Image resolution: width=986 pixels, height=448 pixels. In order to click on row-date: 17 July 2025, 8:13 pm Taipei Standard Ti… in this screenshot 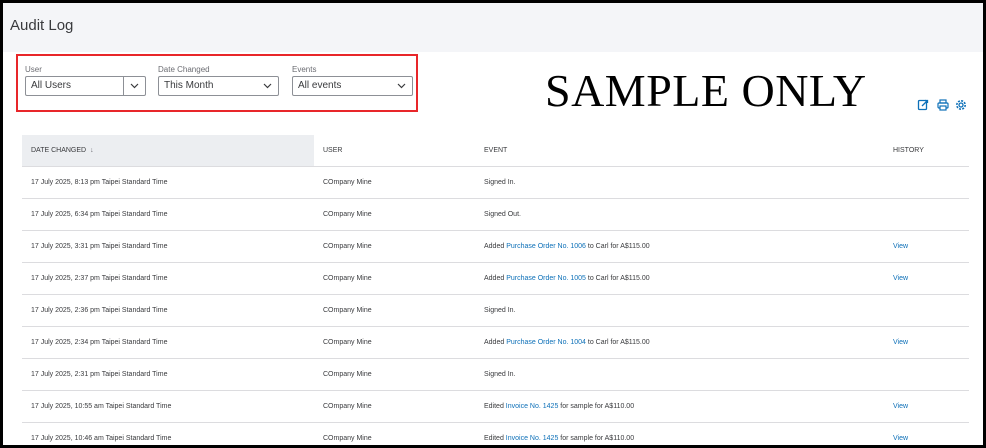, I will do `click(99, 182)`.